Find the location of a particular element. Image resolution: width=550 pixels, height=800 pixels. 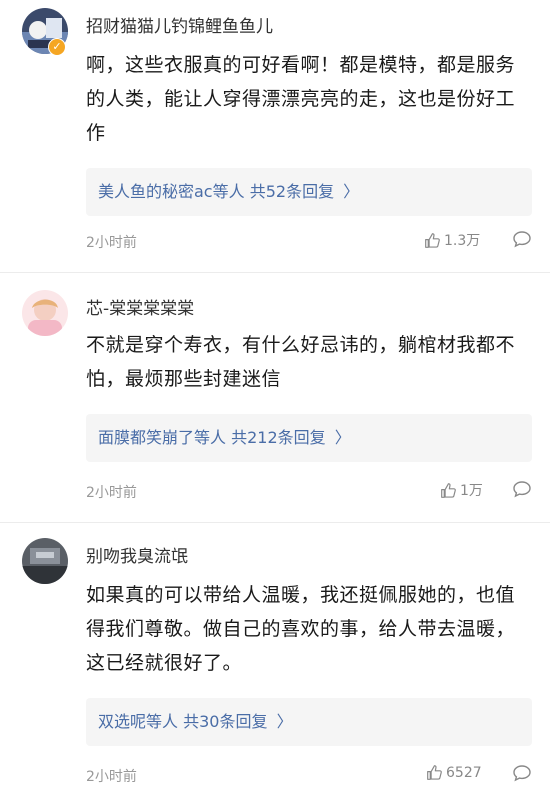

like-button: 1万 is located at coordinates (461, 490).